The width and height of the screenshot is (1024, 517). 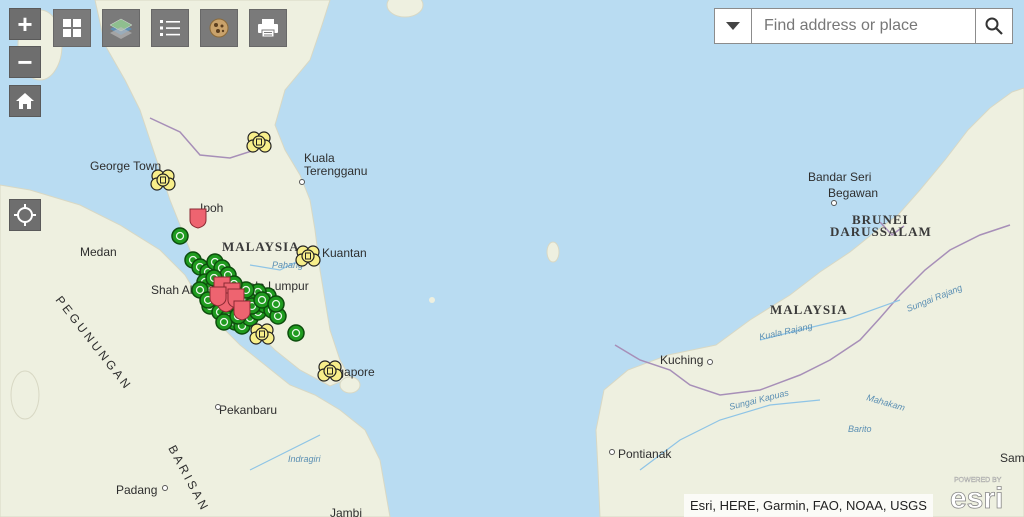 I want to click on search-source-dropdown, so click(x=733, y=26).